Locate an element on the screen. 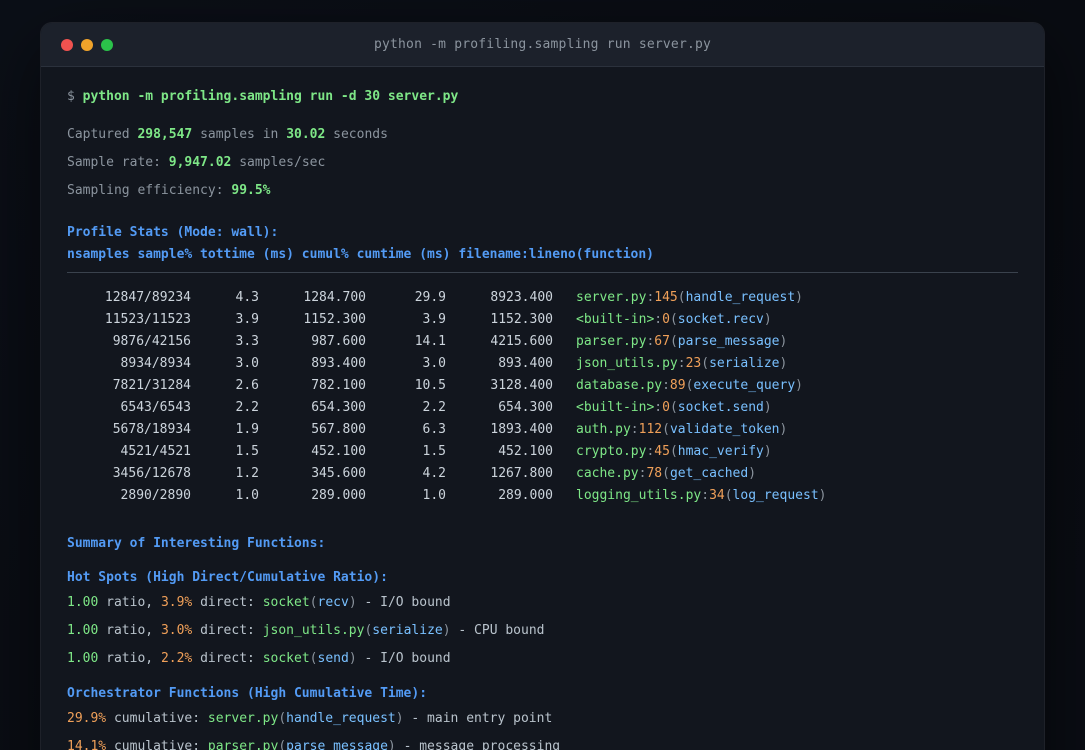 The width and height of the screenshot is (1085, 750). close-button is located at coordinates (67, 44).